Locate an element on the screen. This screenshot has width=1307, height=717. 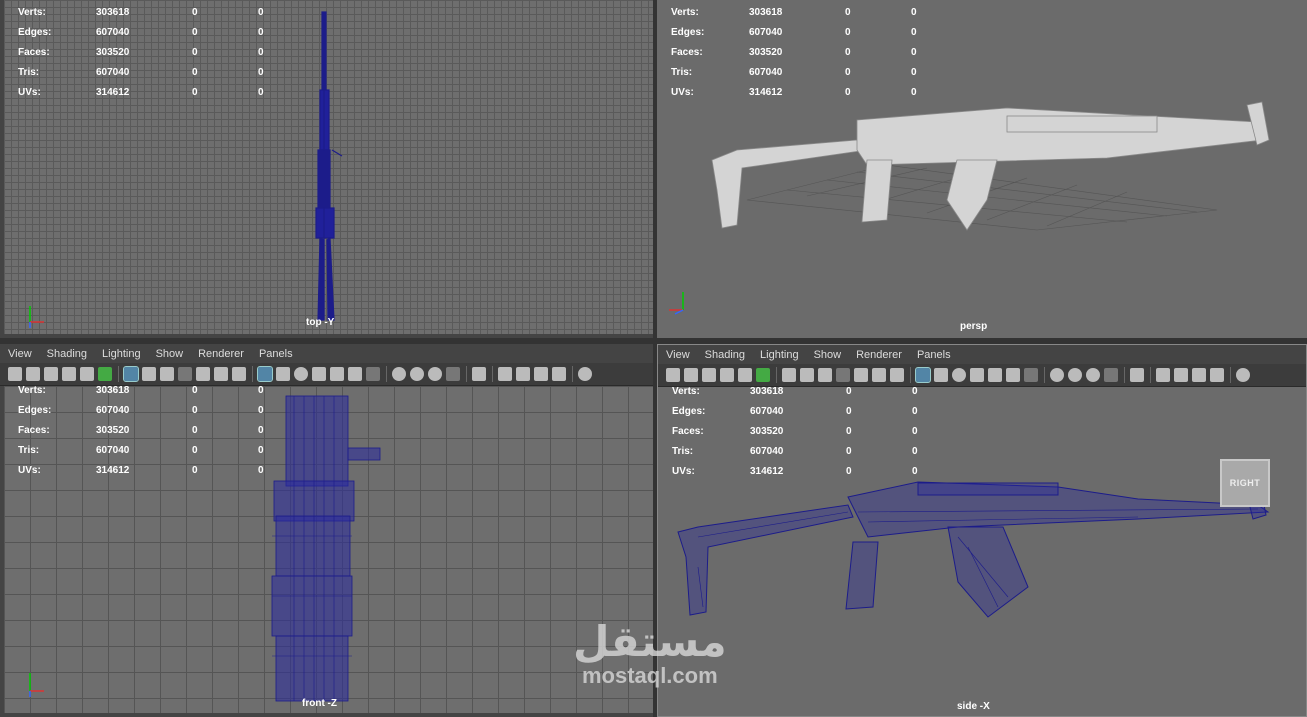
hud-label: Tris: is located at coordinates (683, 451).